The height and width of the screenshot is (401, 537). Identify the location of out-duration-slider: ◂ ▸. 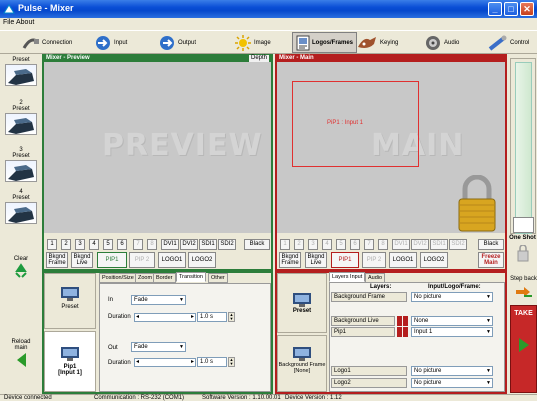
(165, 362).